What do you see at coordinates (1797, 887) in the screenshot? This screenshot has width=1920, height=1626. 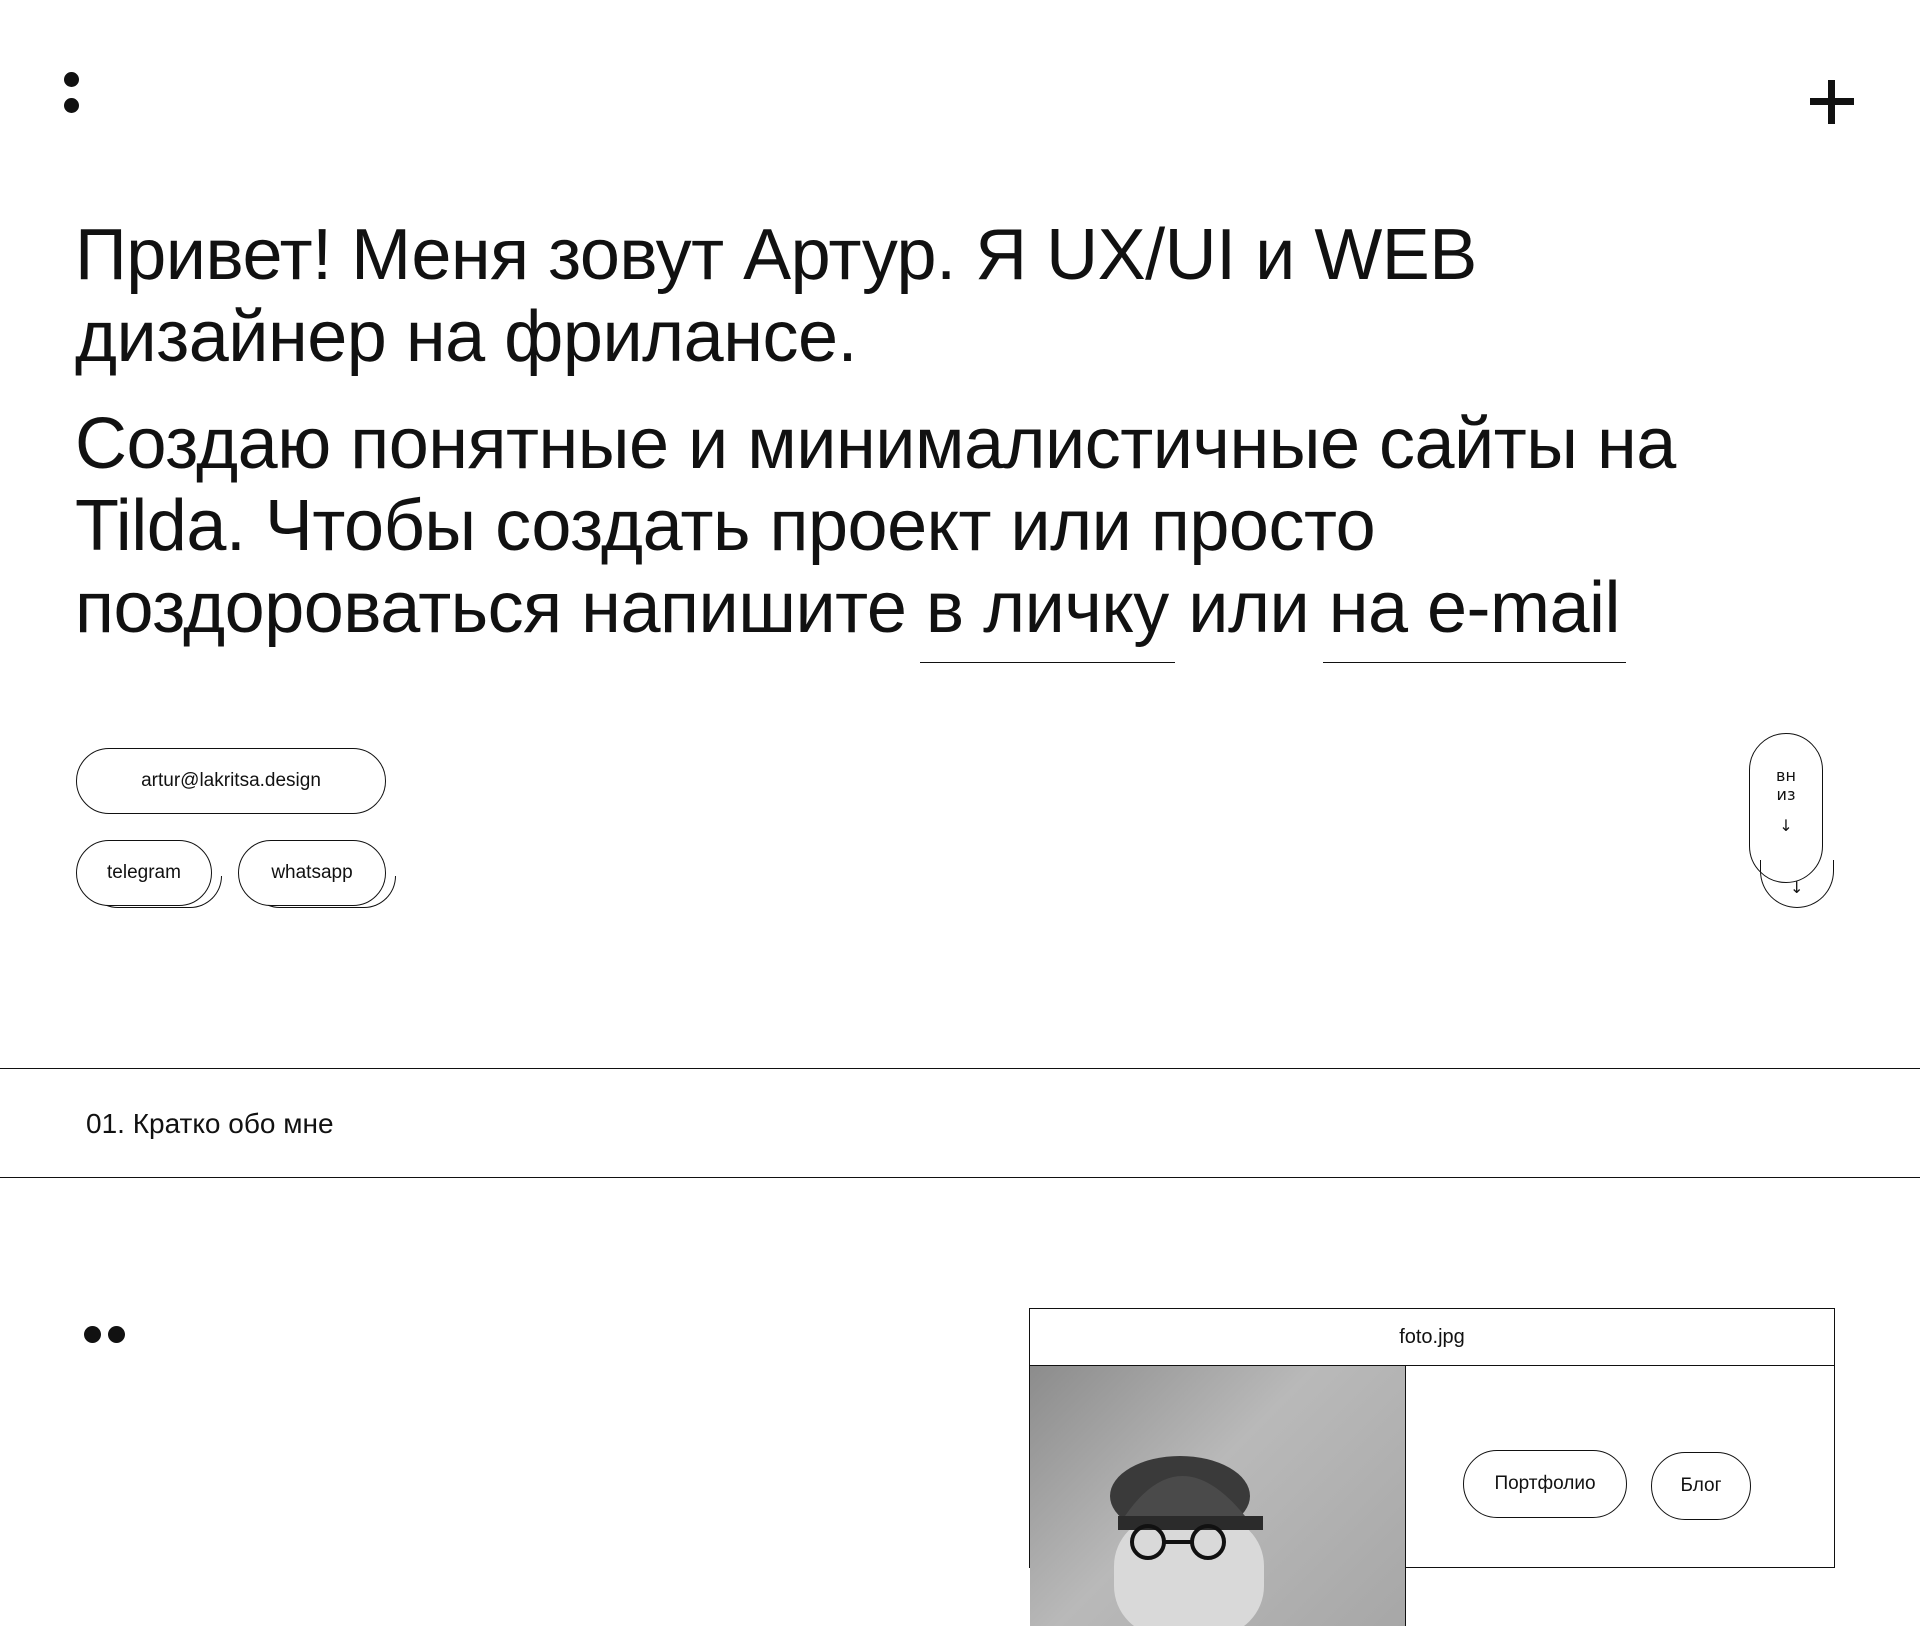 I see `arrow-down-icon-shadow: ↓` at bounding box center [1797, 887].